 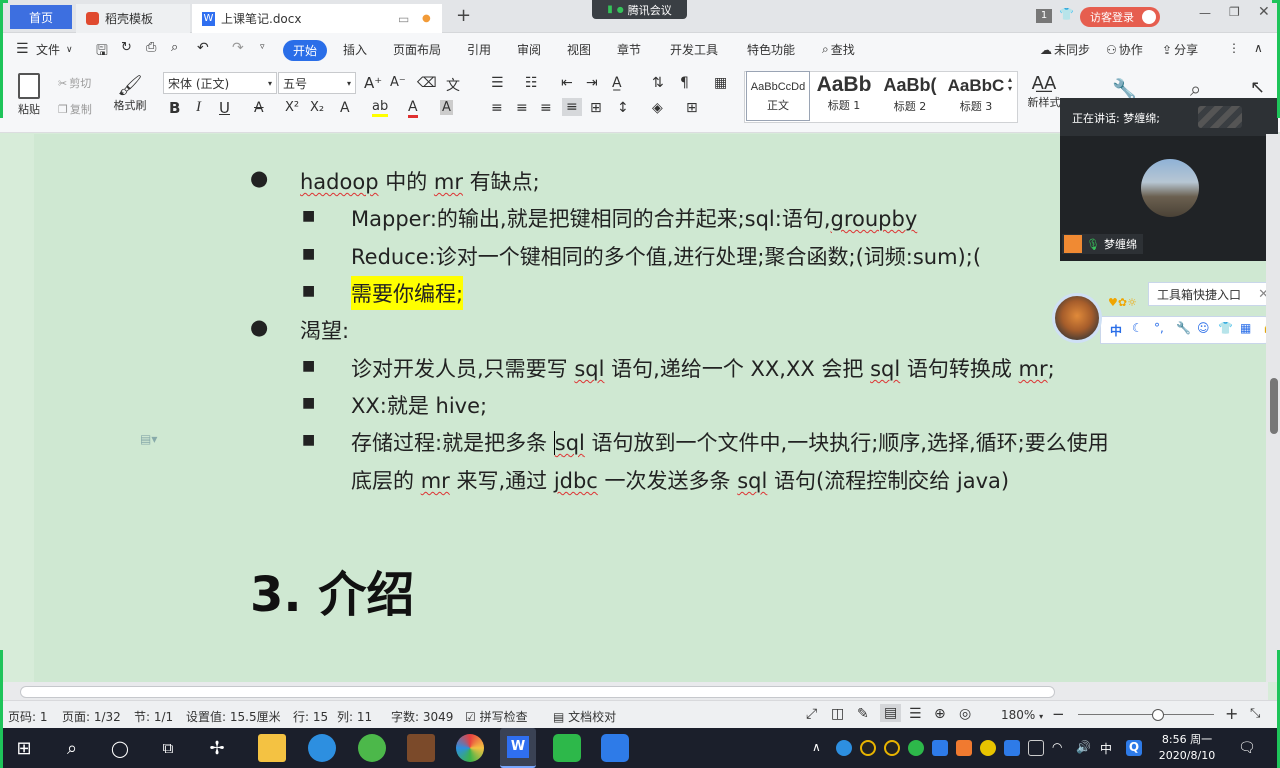 I want to click on share-button: ⇪ 分享, so click(x=1180, y=49).